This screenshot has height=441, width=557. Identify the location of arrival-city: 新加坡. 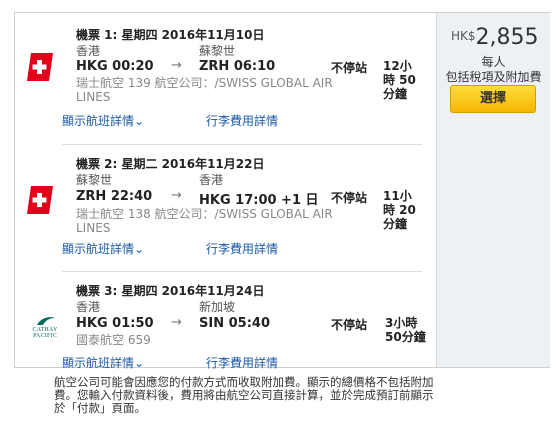
(217, 307).